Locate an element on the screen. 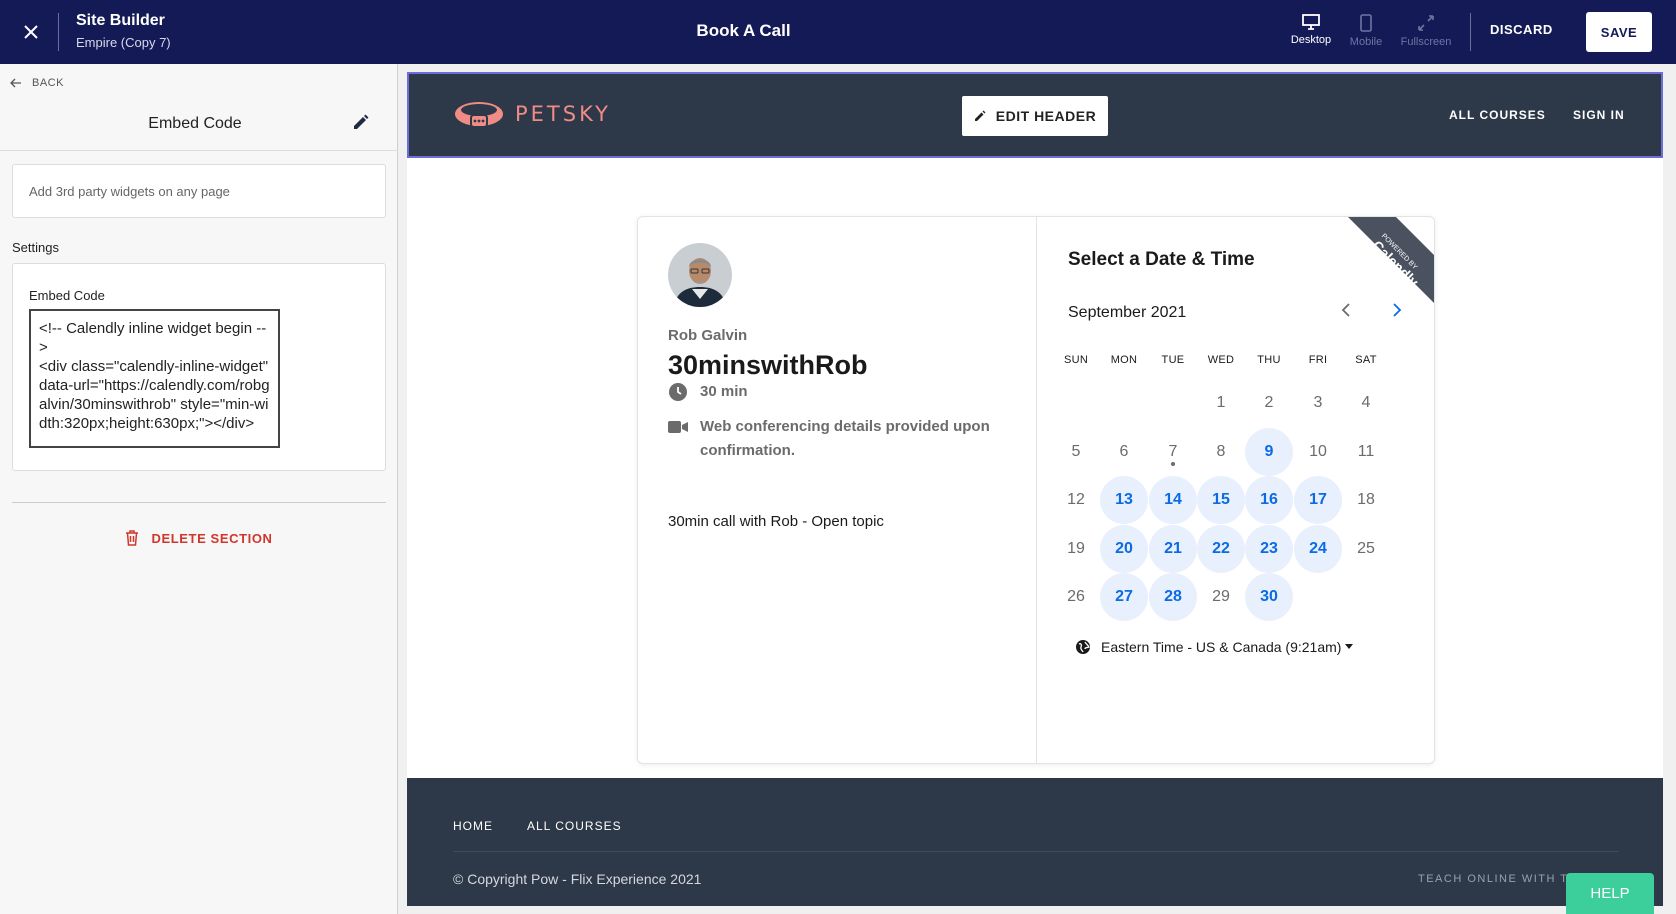  calendar-day-number: 5 is located at coordinates (1076, 451).